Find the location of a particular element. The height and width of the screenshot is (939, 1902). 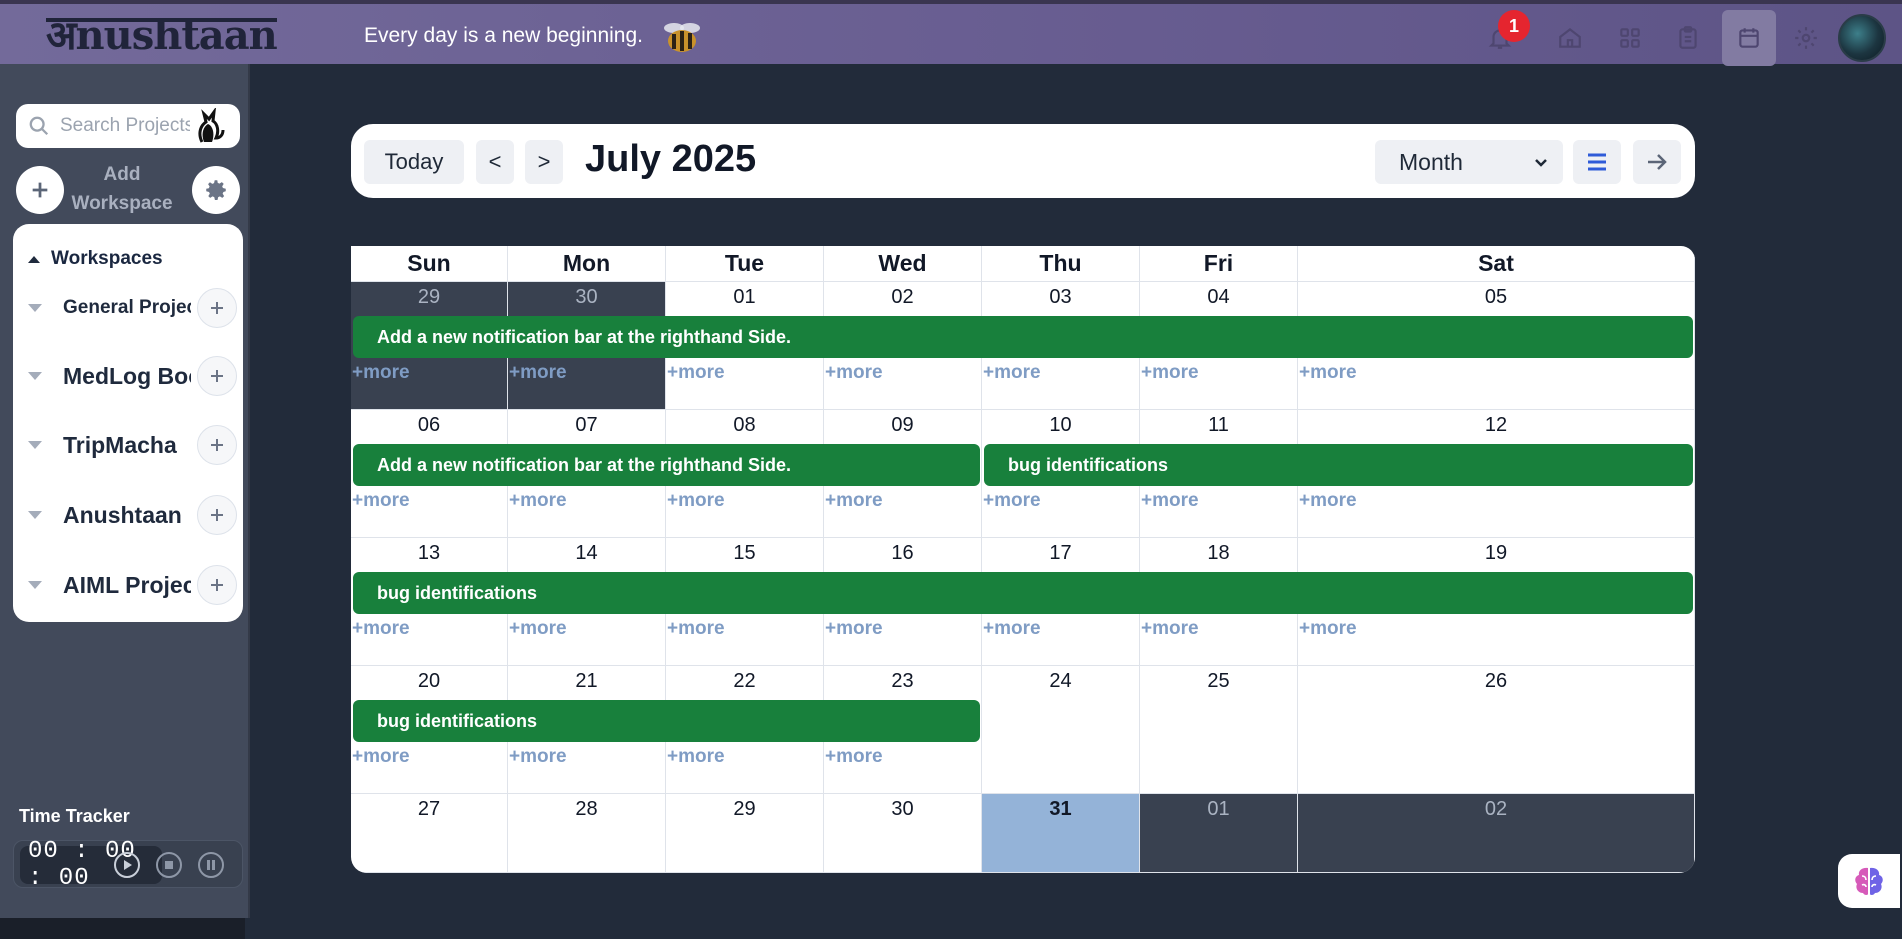

workspace-settings-button is located at coordinates (216, 190).